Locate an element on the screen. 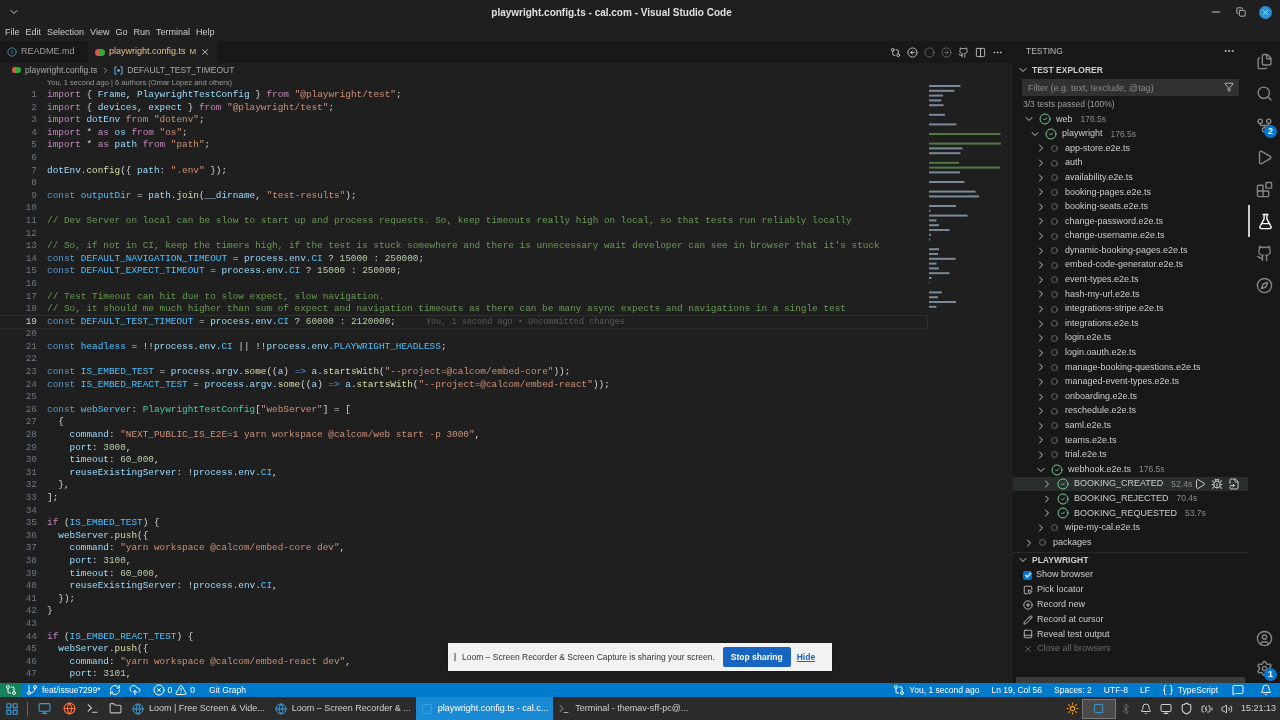 Image resolution: width=1280 pixels, height=720 pixels. test-tree-item: login.oauth.e2e.ts is located at coordinates (1130, 353).